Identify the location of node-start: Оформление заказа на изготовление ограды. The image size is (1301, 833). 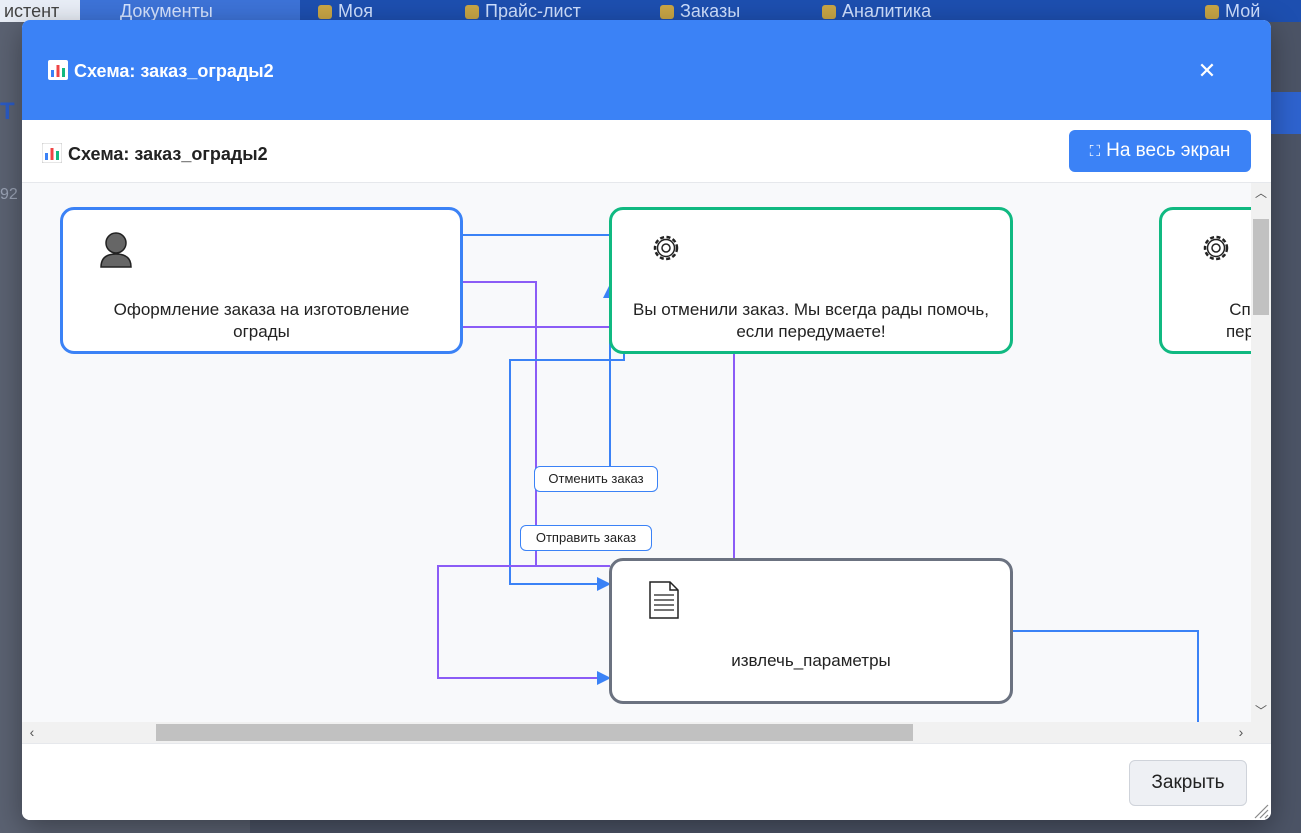
(261, 280).